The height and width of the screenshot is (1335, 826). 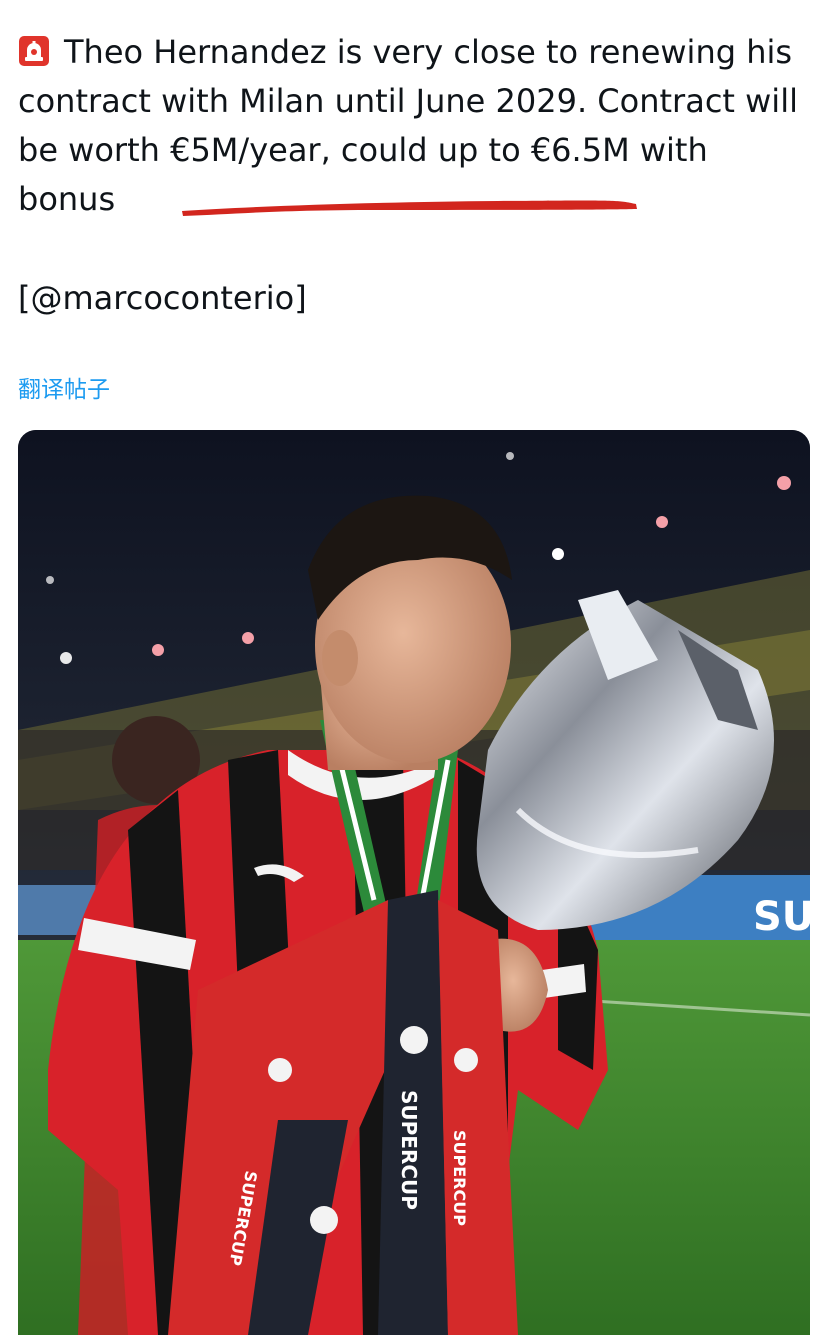 What do you see at coordinates (34, 49) in the screenshot?
I see `rotating-light-icon` at bounding box center [34, 49].